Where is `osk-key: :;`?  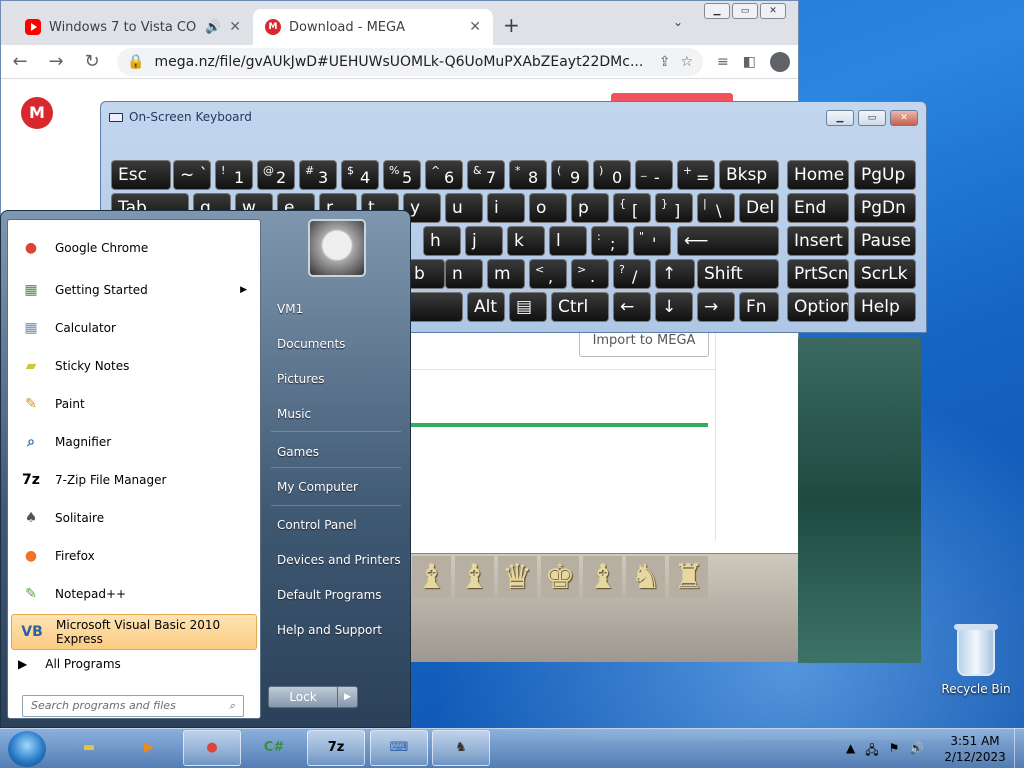 osk-key: :; is located at coordinates (610, 241).